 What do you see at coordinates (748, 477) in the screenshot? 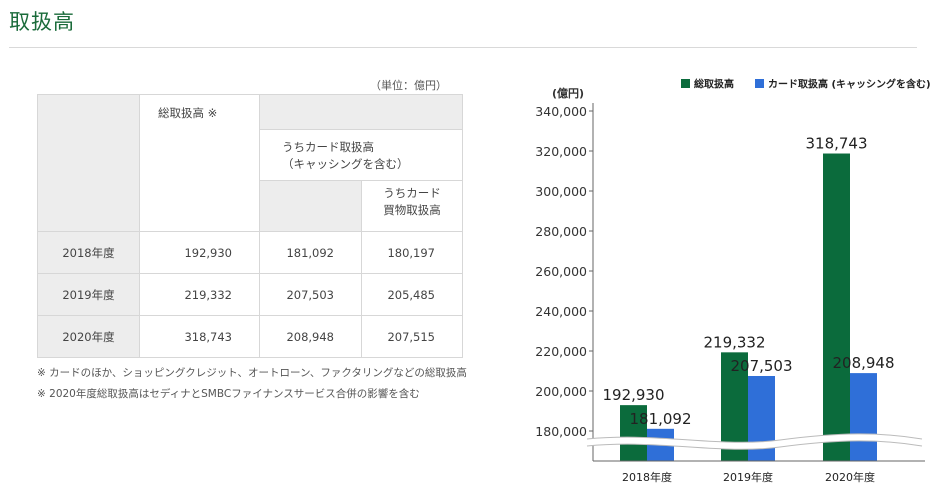
I see `x-tick-label: 2019年度` at bounding box center [748, 477].